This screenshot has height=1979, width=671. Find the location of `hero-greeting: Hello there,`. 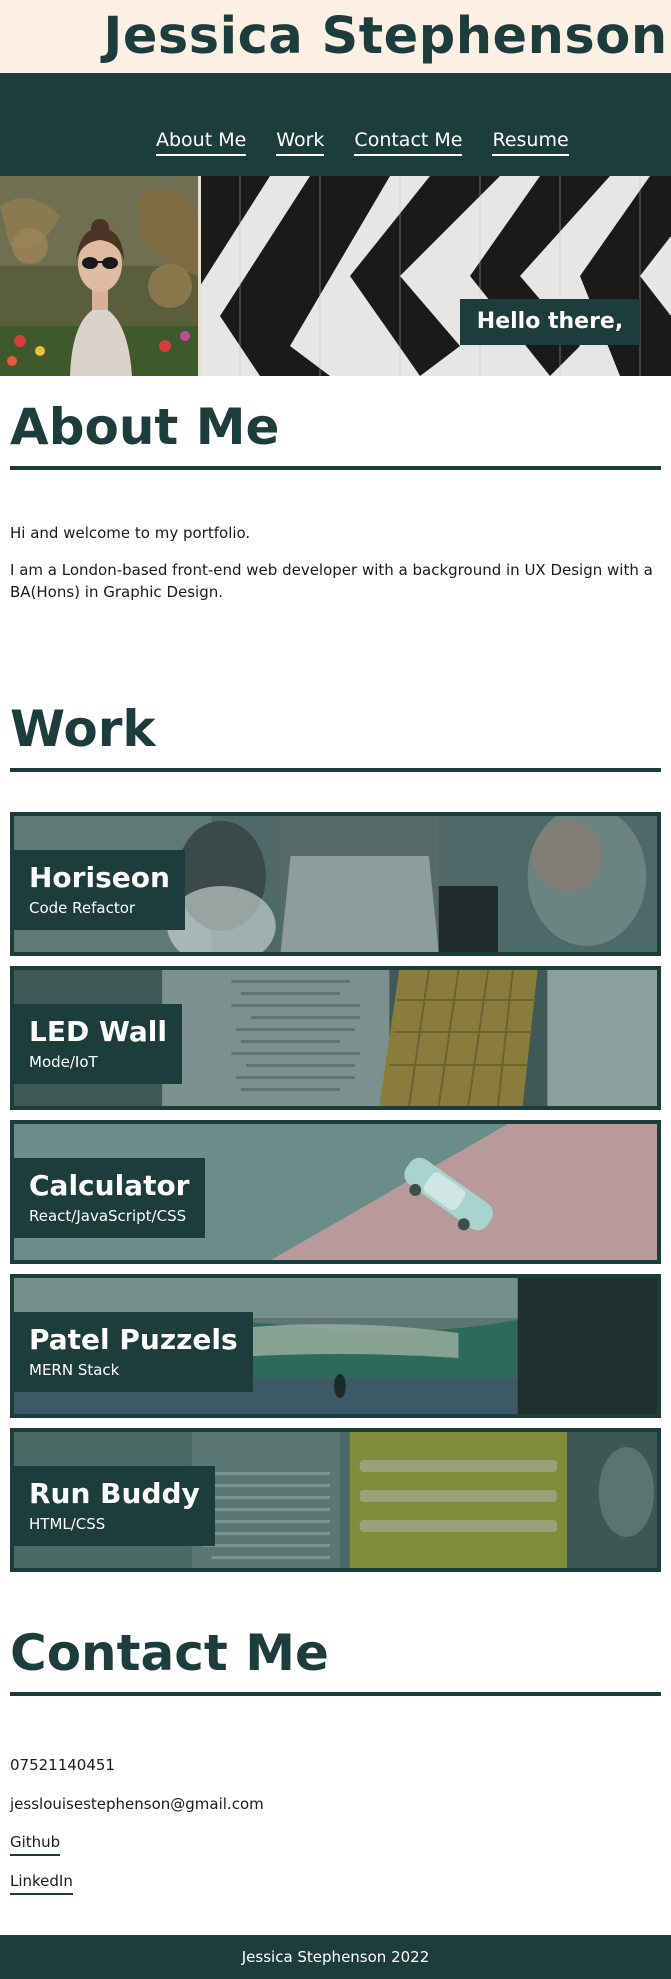

hero-greeting: Hello there, is located at coordinates (550, 322).